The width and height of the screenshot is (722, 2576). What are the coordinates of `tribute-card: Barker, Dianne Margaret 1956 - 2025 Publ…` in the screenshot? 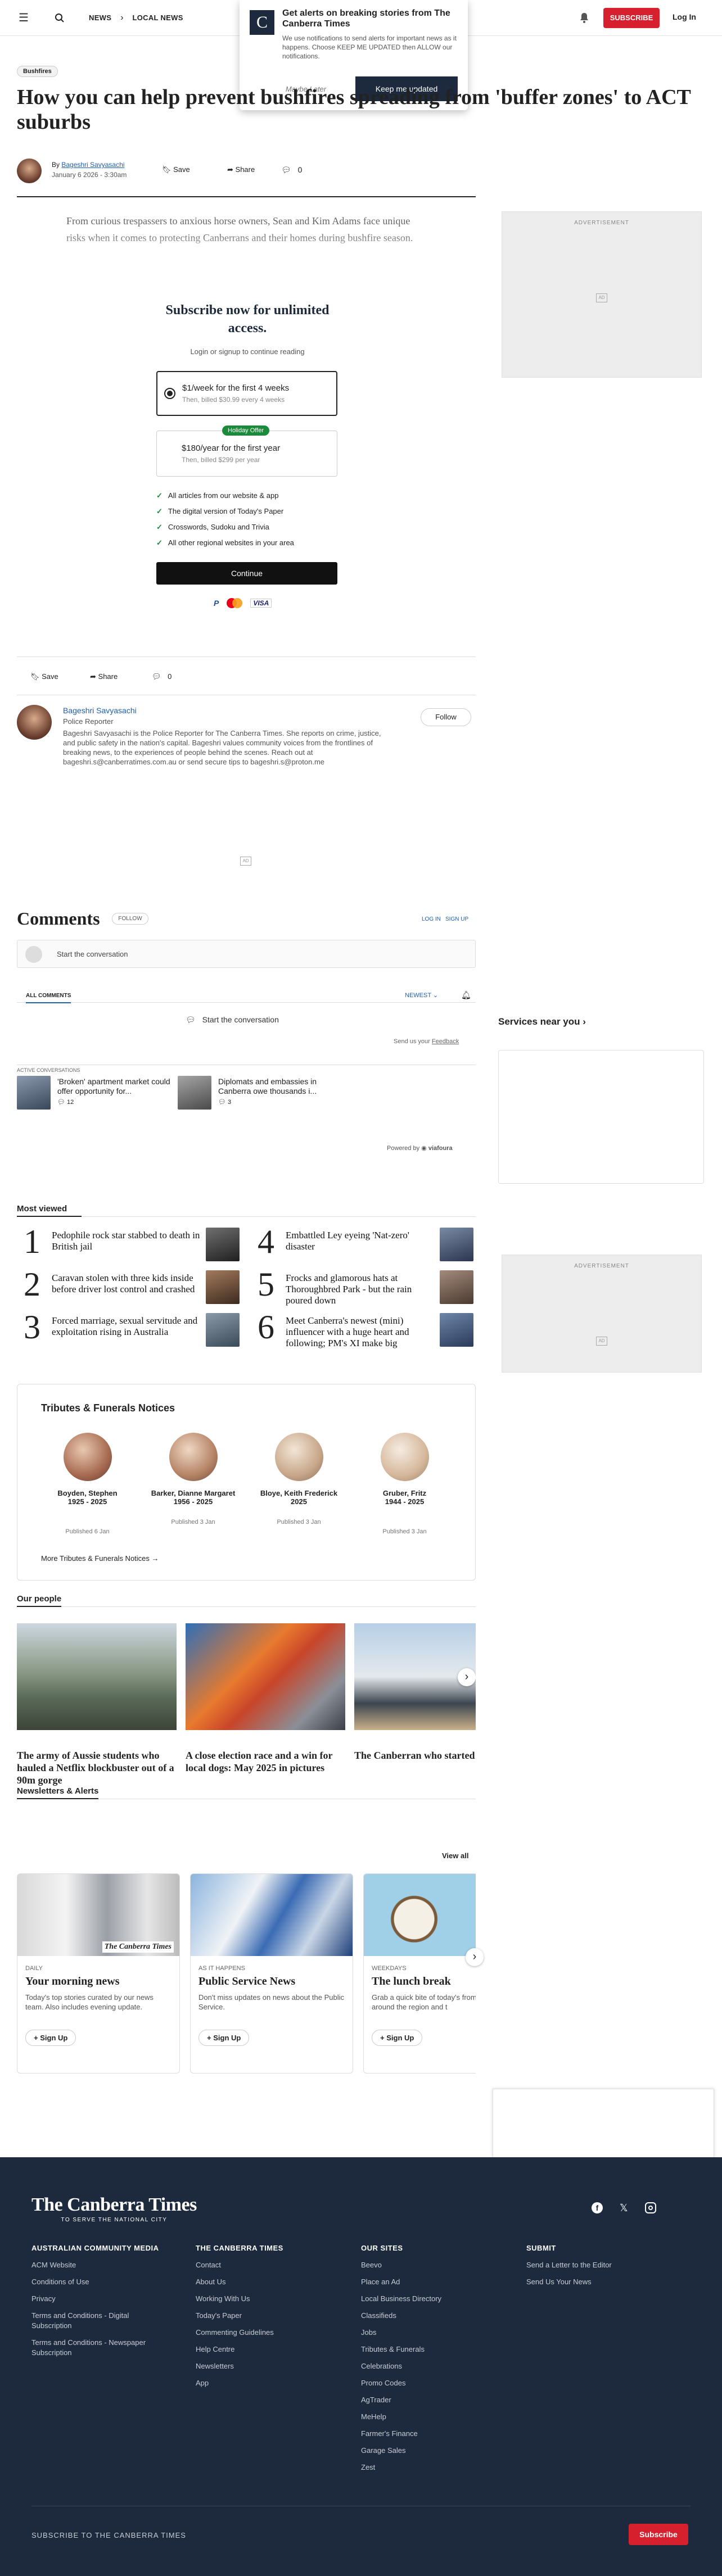 It's located at (193, 1479).